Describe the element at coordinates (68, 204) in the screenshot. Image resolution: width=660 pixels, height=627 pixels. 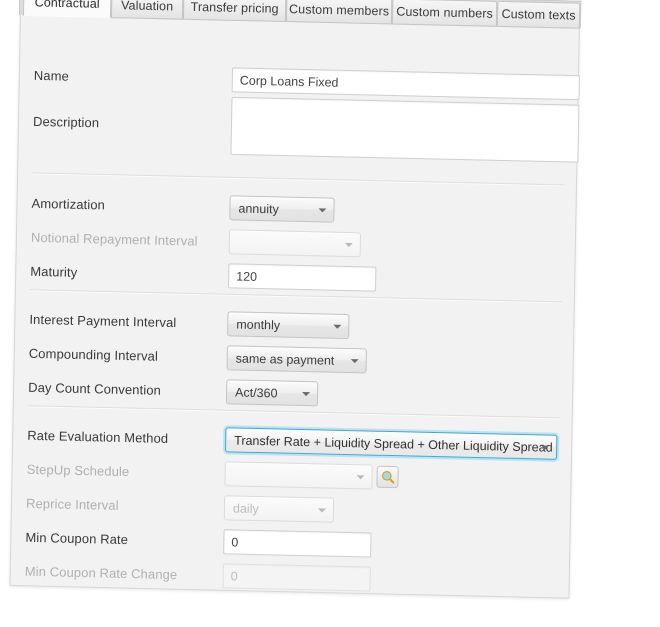
I see `label-amortization: Amortization` at that location.